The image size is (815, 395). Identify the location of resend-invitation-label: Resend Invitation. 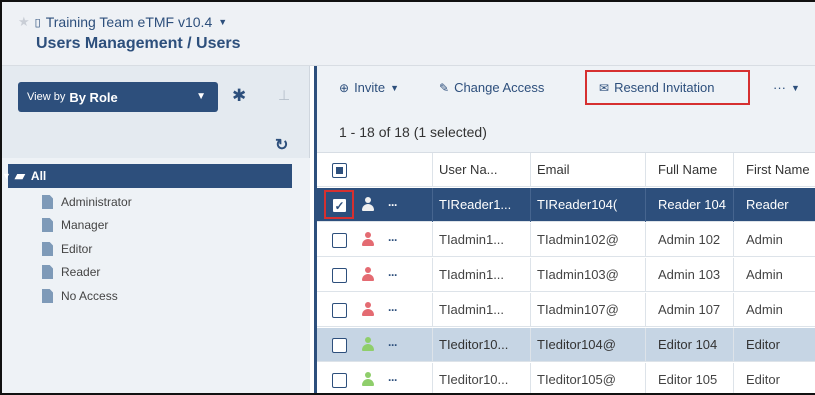
(664, 87).